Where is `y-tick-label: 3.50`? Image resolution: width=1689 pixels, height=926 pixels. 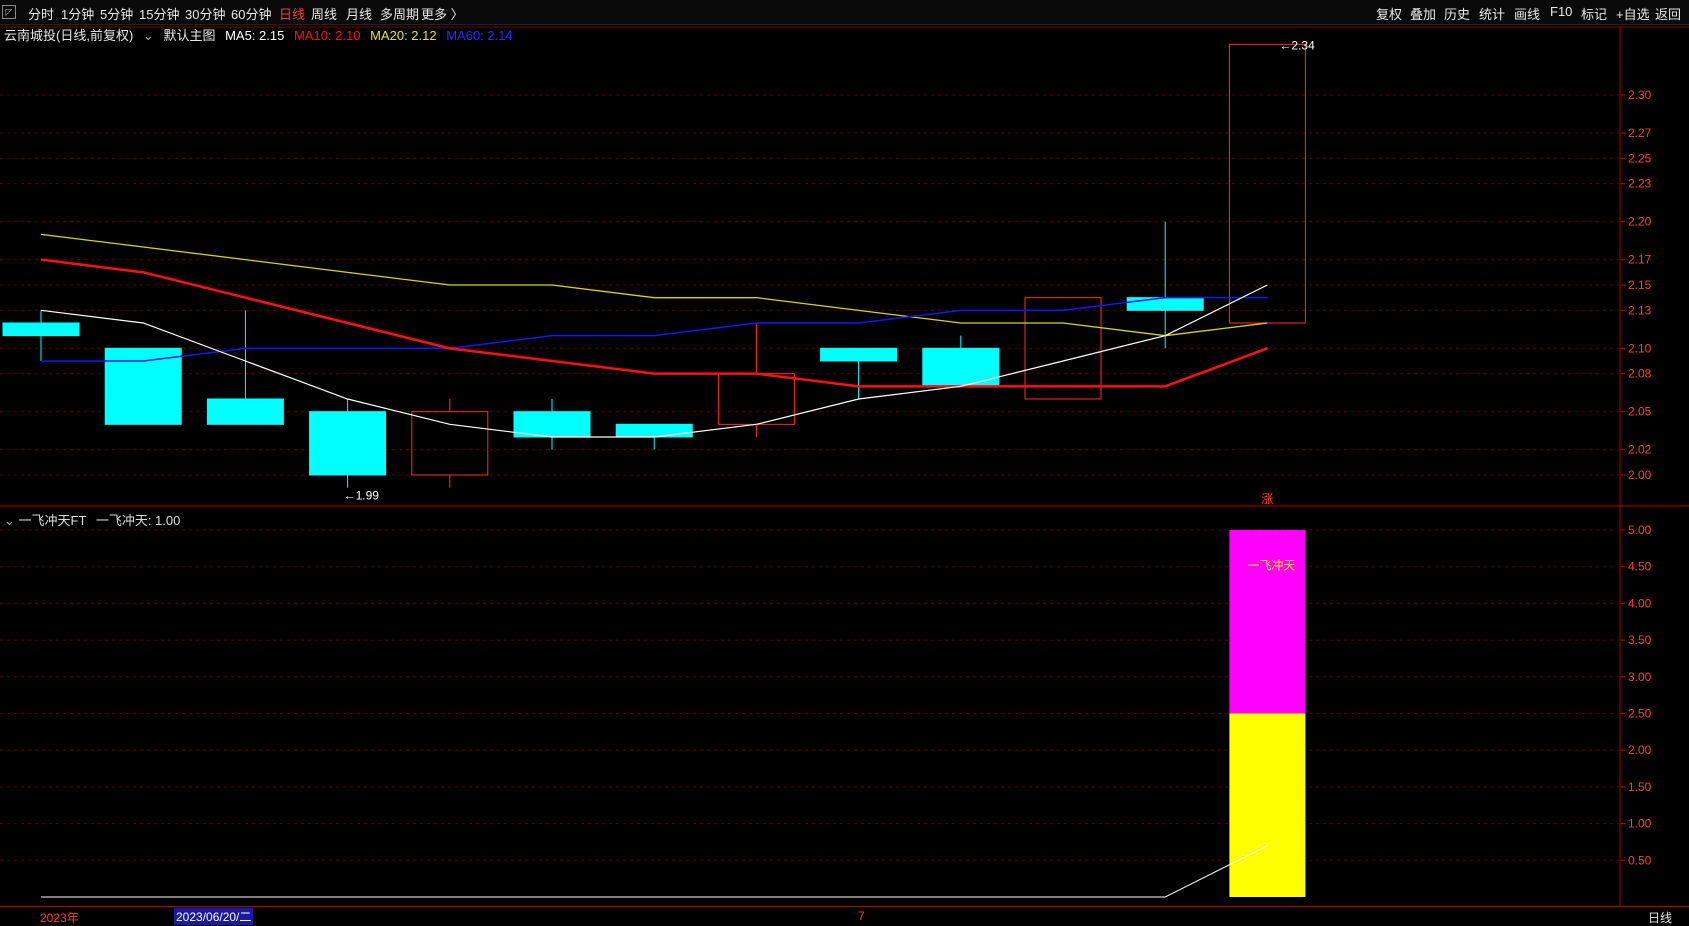
y-tick-label: 3.50 is located at coordinates (1640, 640).